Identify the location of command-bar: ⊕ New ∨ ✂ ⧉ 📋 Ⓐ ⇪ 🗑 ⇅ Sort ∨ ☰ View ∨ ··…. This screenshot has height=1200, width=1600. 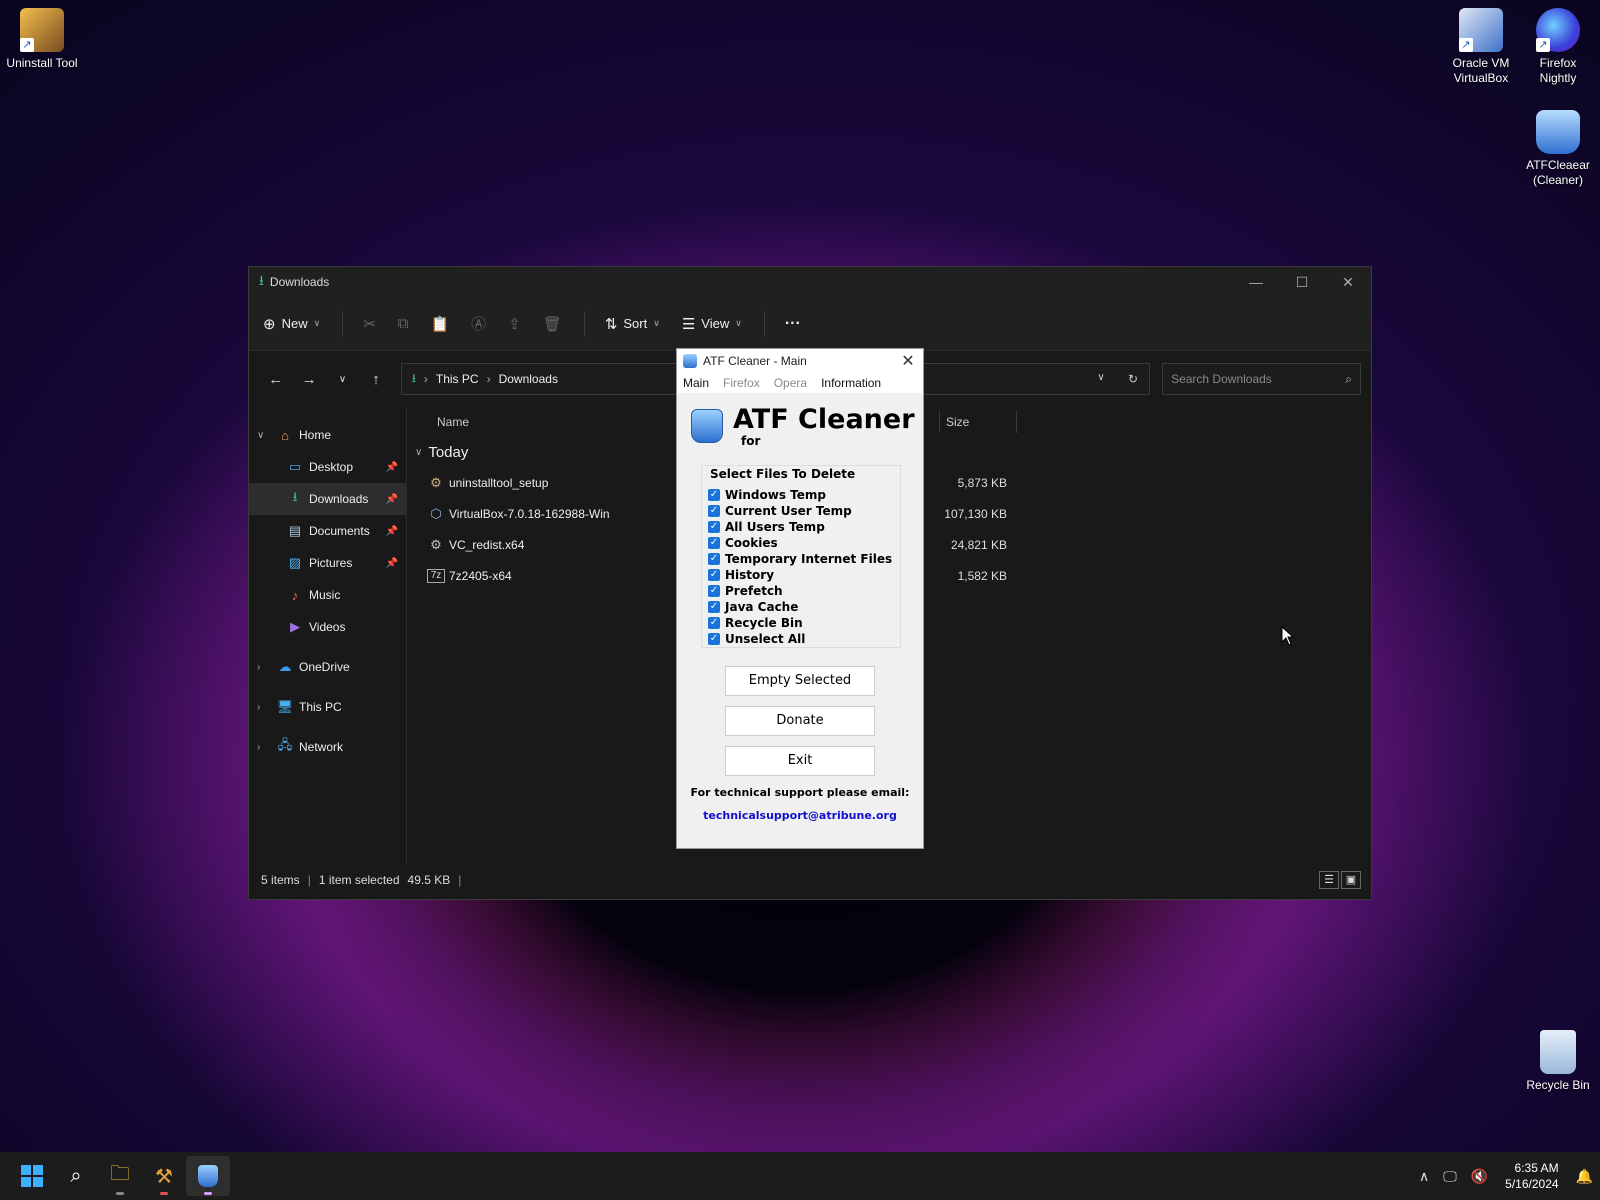
(810, 324).